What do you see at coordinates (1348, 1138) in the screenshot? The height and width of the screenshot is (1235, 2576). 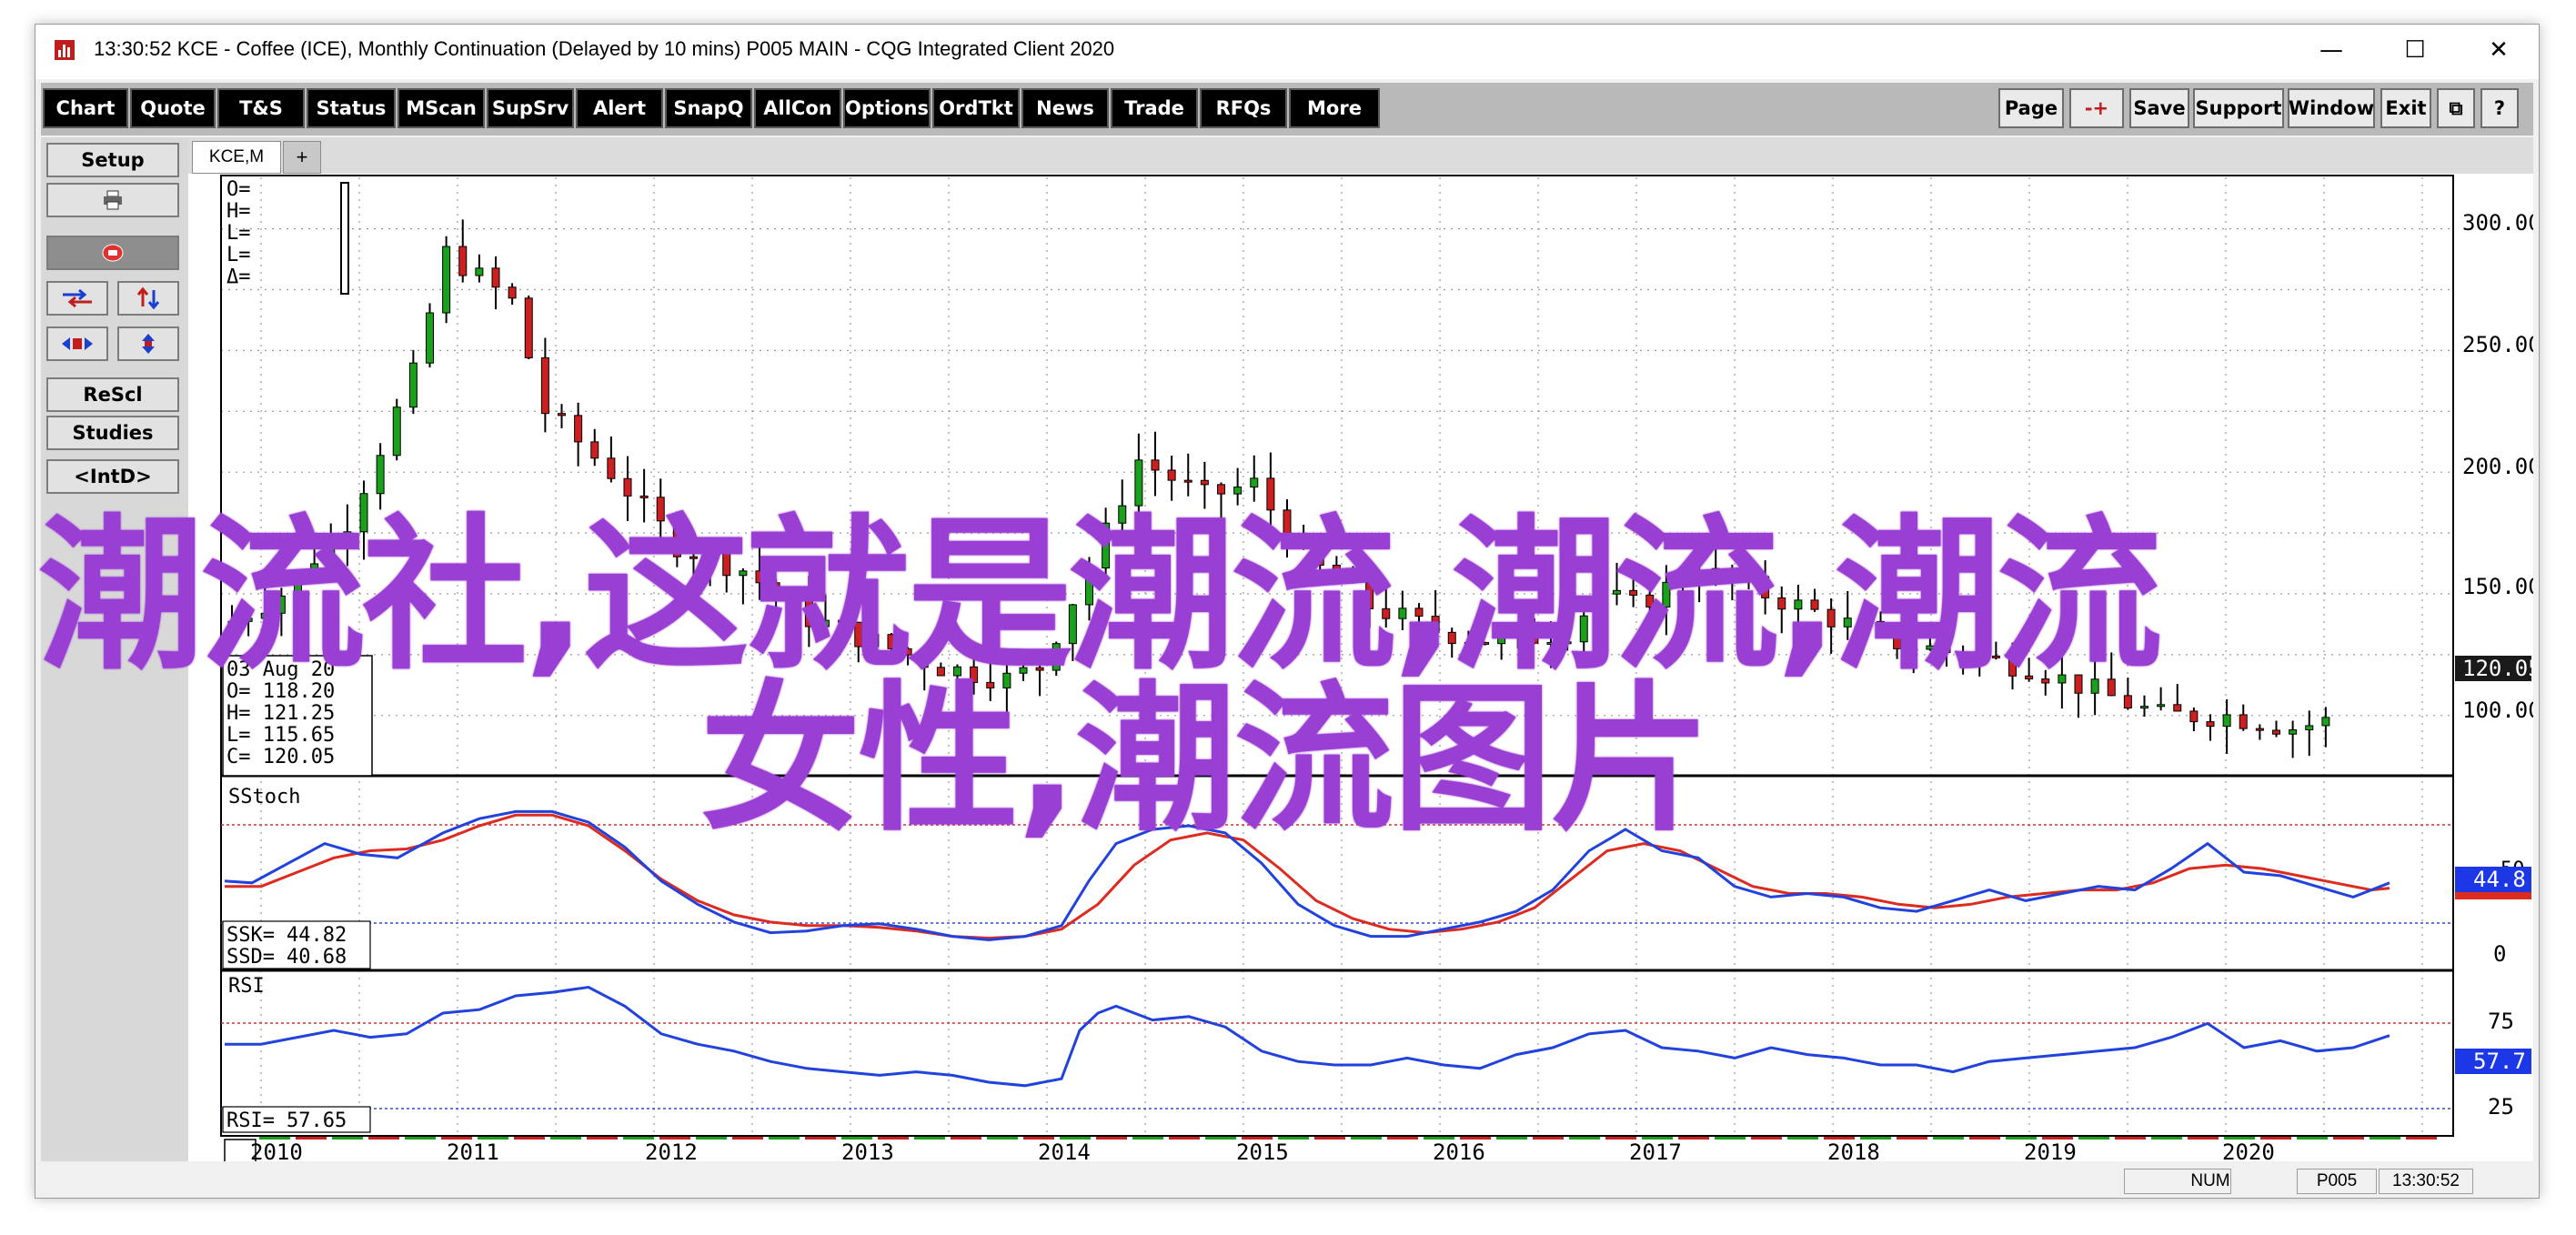 I see `year-color-strip` at bounding box center [1348, 1138].